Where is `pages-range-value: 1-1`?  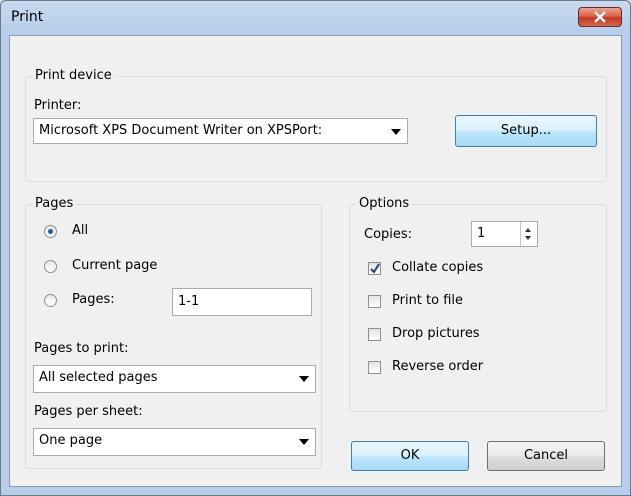
pages-range-value: 1-1 is located at coordinates (189, 301).